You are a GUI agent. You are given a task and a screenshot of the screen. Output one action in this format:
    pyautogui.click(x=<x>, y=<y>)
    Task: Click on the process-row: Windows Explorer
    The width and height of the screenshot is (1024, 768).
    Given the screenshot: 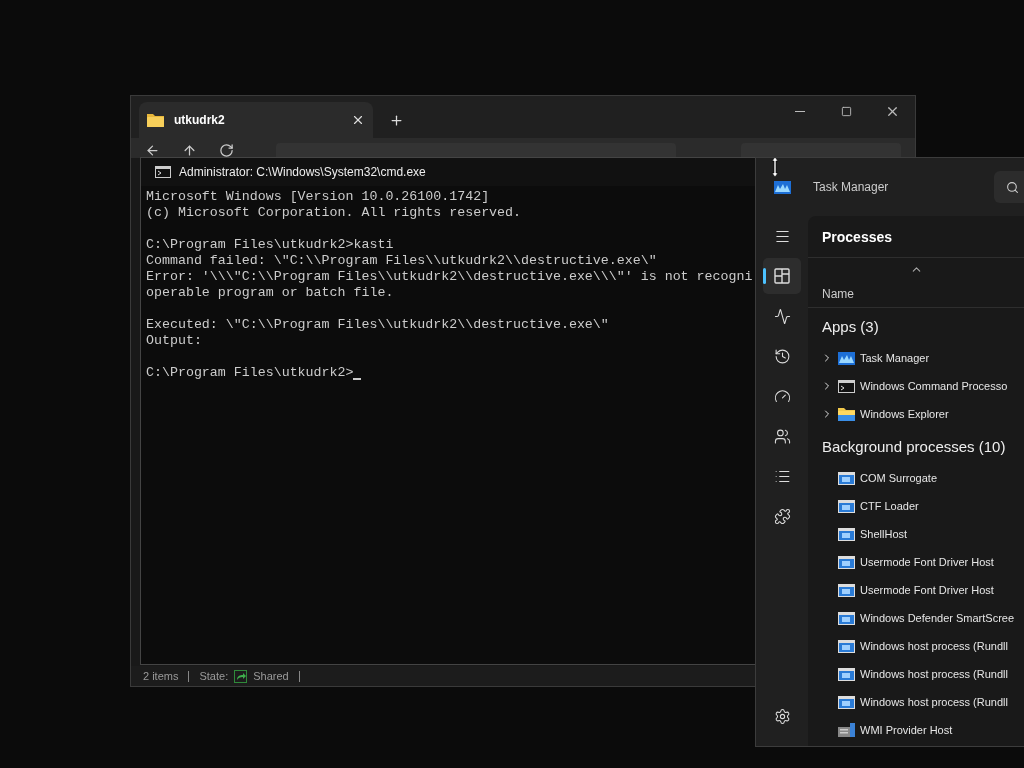 What is the action you would take?
    pyautogui.click(x=916, y=414)
    